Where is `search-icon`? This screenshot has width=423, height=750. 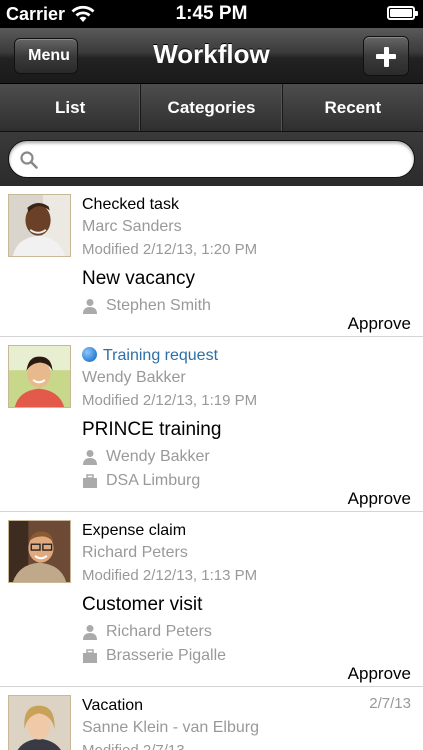
search-icon is located at coordinates (29, 160).